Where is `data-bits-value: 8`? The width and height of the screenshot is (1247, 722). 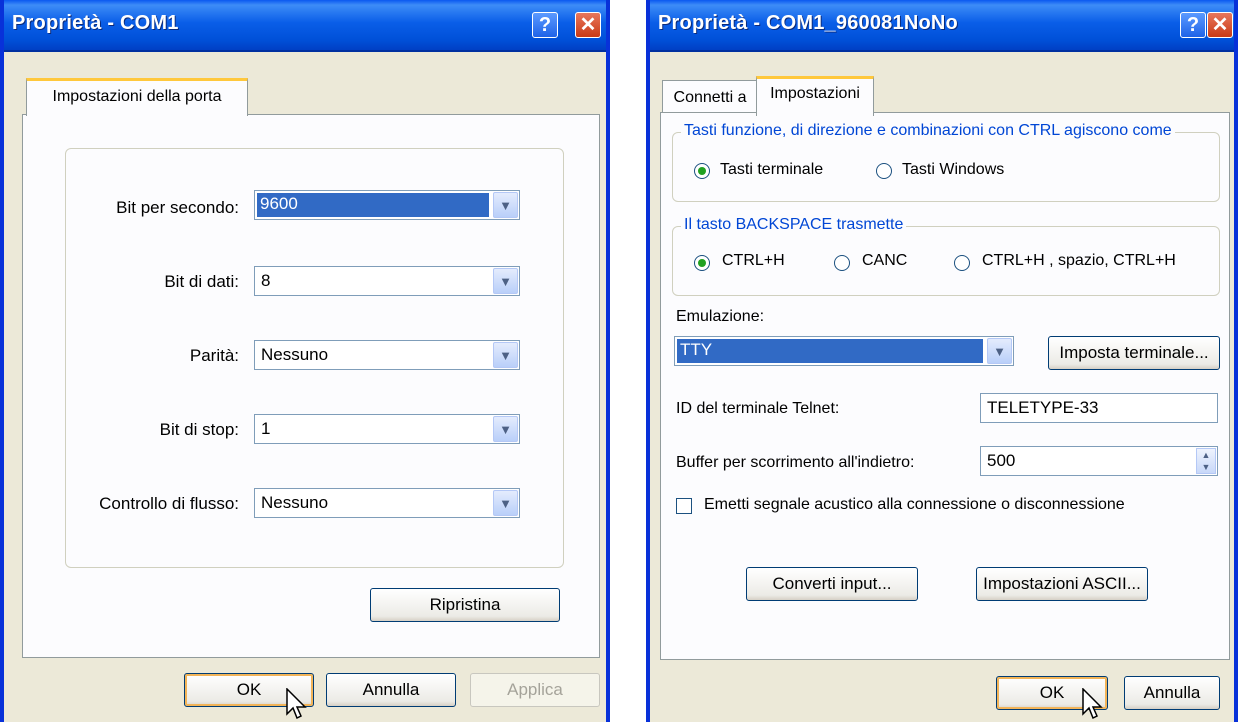
data-bits-value: 8 is located at coordinates (266, 280).